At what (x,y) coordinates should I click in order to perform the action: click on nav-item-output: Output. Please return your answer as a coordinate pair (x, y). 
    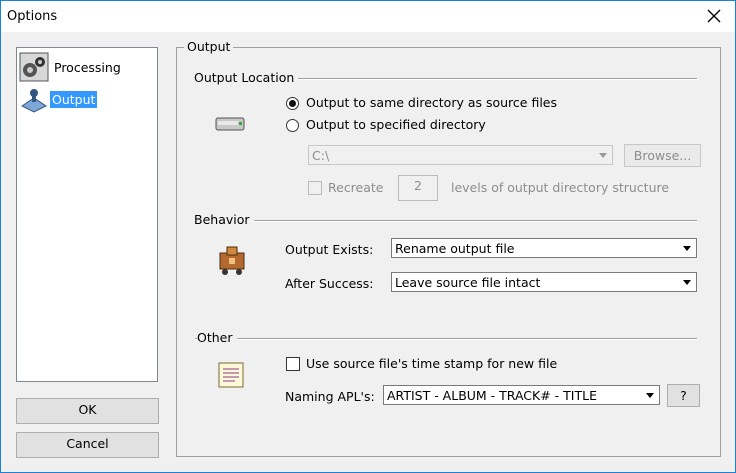
    Looking at the image, I should click on (64, 99).